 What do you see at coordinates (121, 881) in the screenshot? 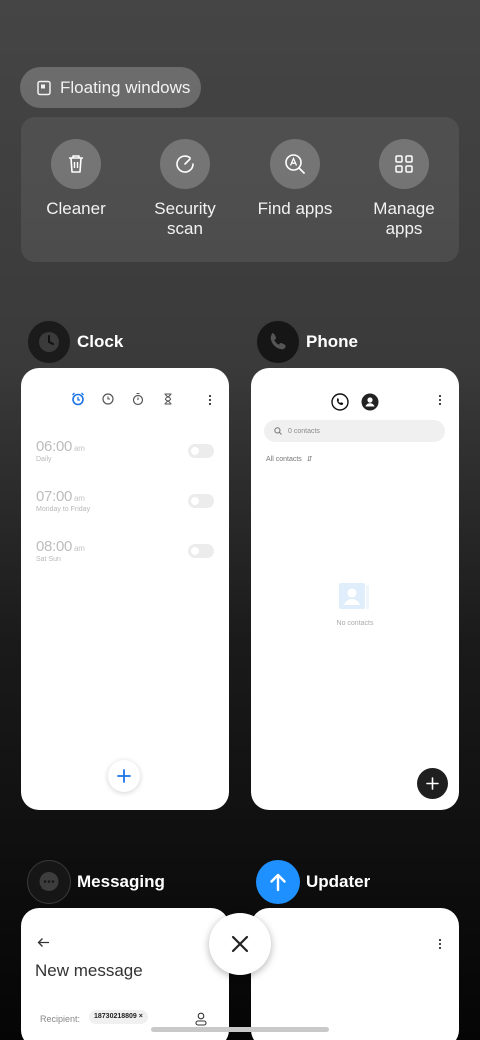
I see `messaging-app-name: Messaging` at bounding box center [121, 881].